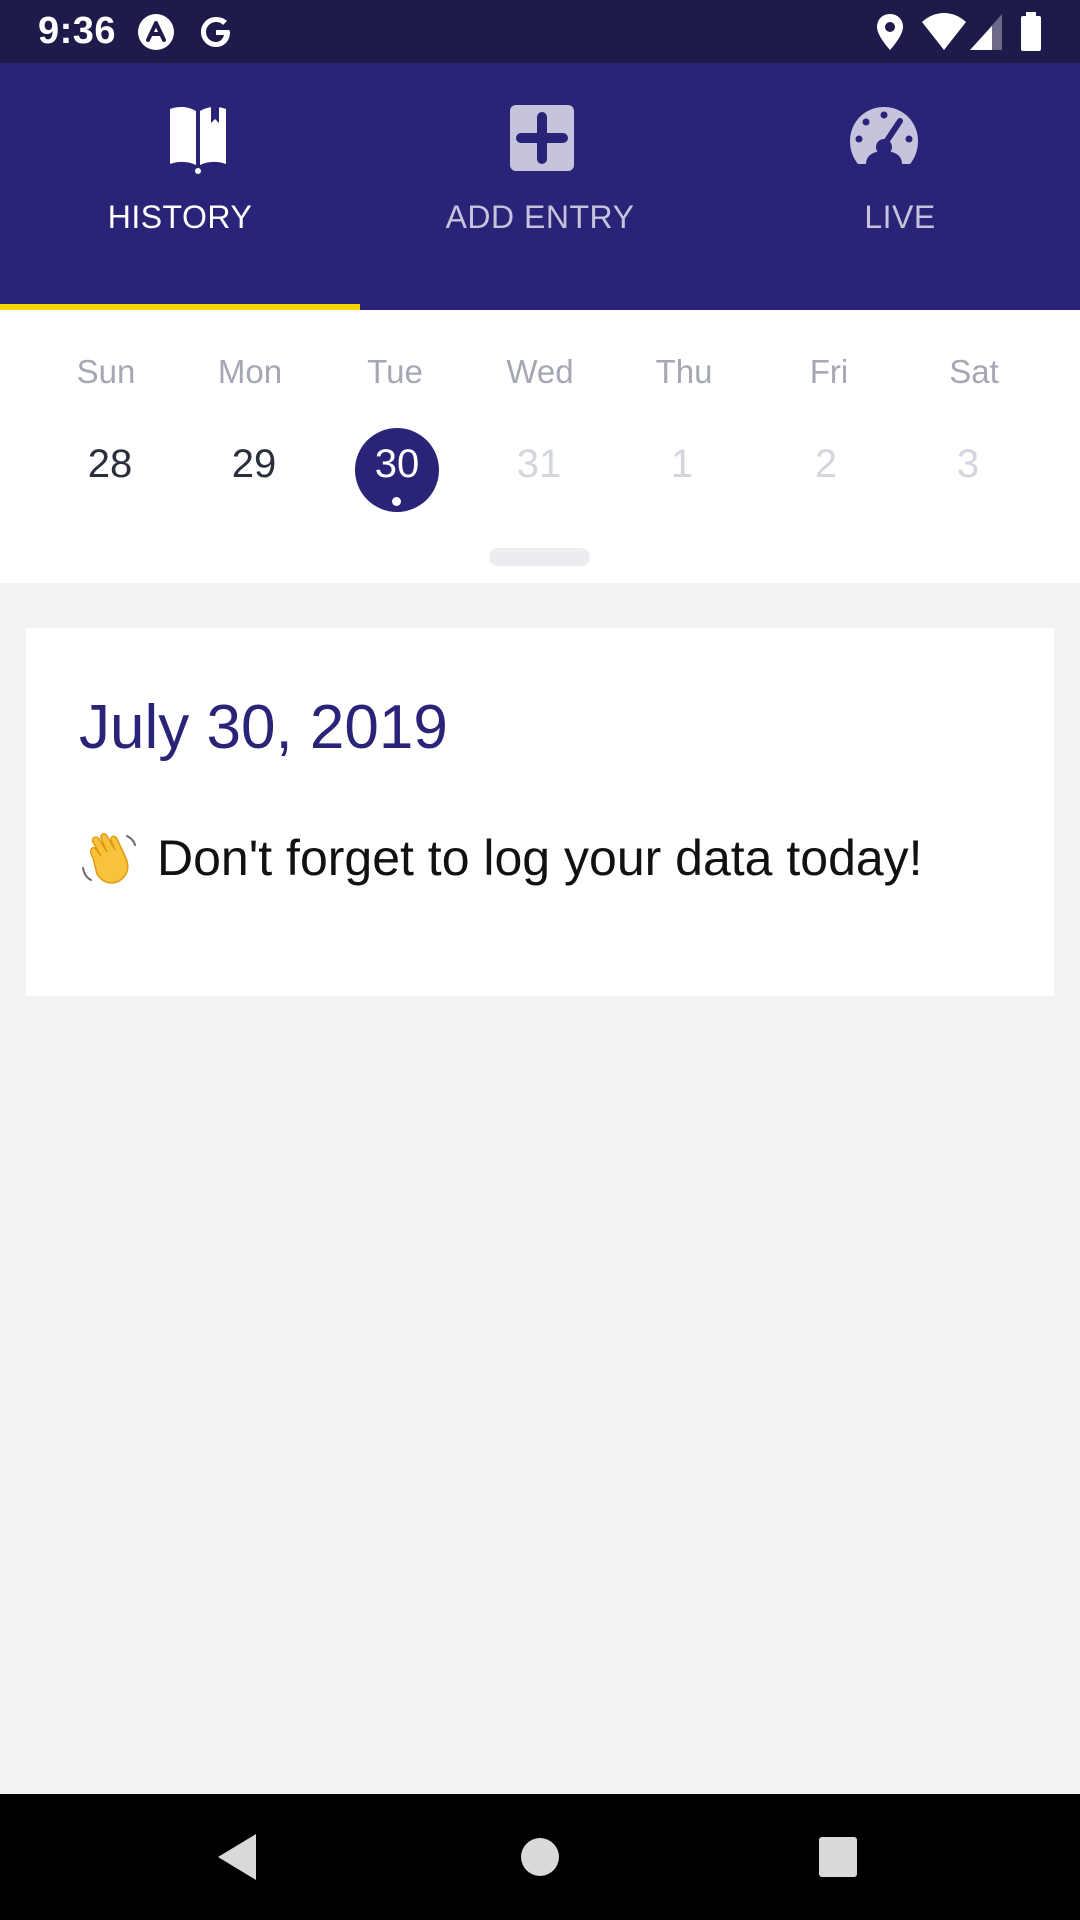 This screenshot has width=1080, height=1920. Describe the element at coordinates (110, 470) in the screenshot. I see `day-28: 28` at that location.